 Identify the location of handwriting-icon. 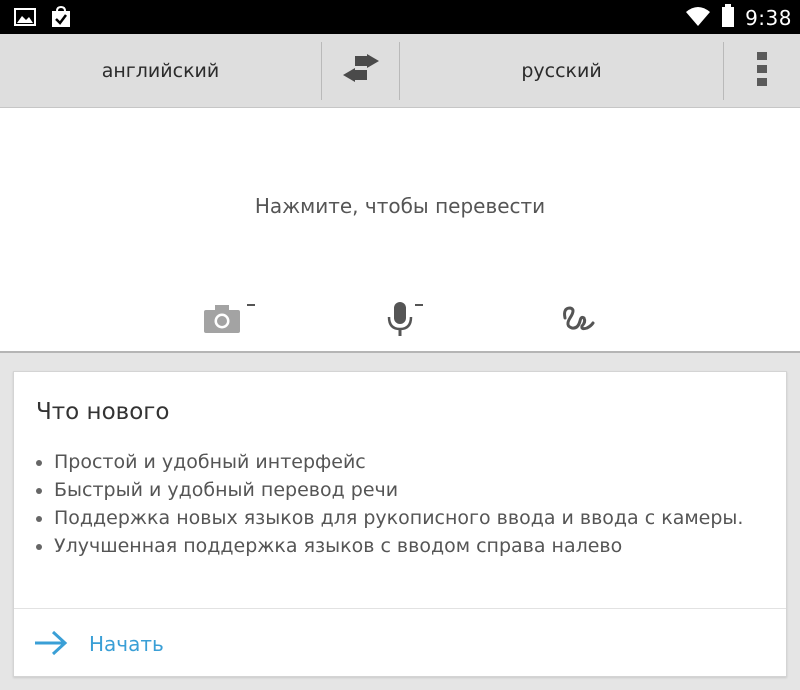
(578, 321).